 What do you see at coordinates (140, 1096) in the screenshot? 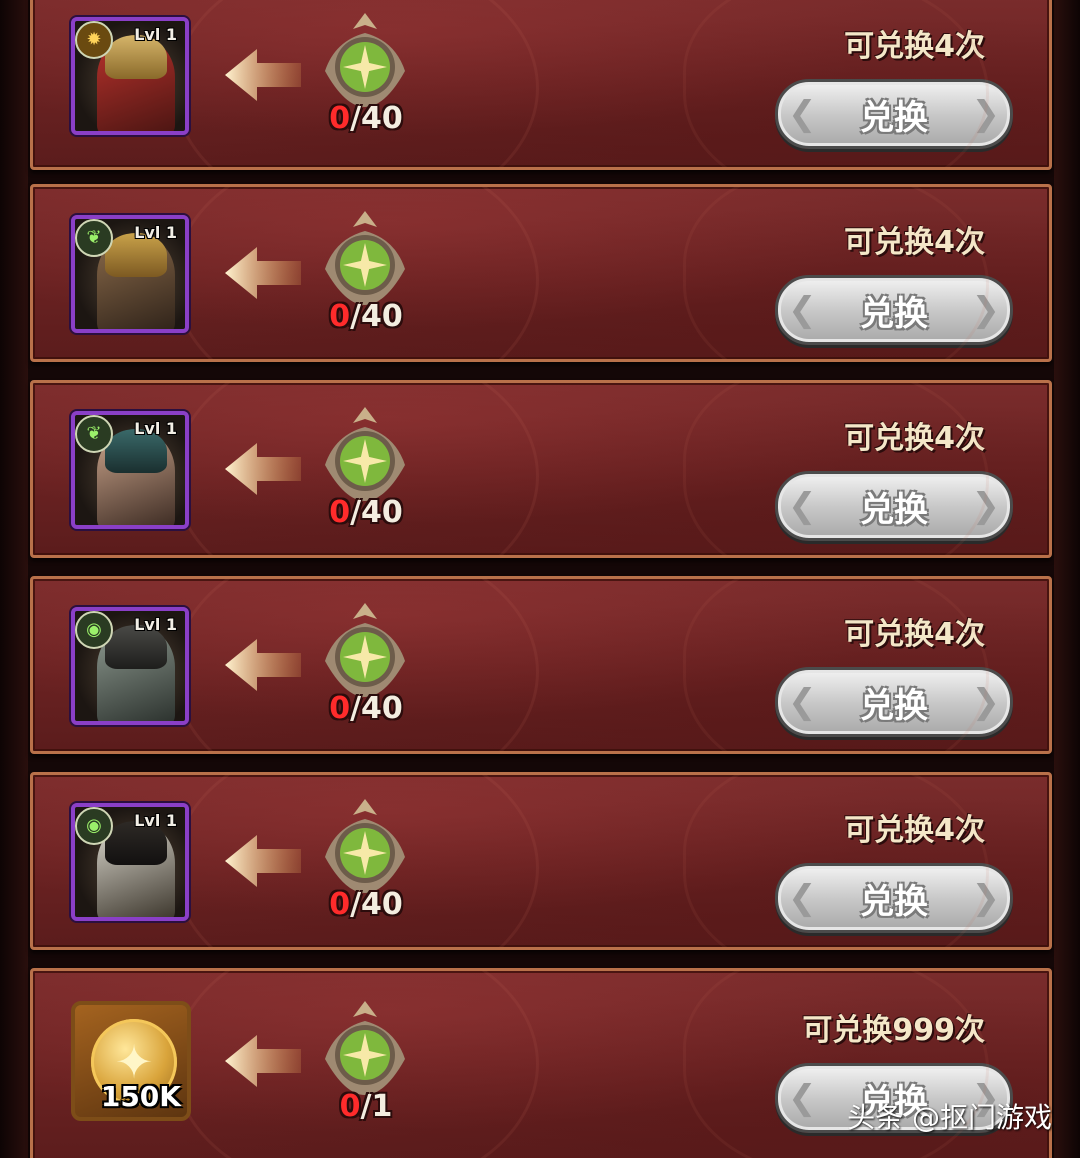
I see `gold-amount: 150K` at bounding box center [140, 1096].